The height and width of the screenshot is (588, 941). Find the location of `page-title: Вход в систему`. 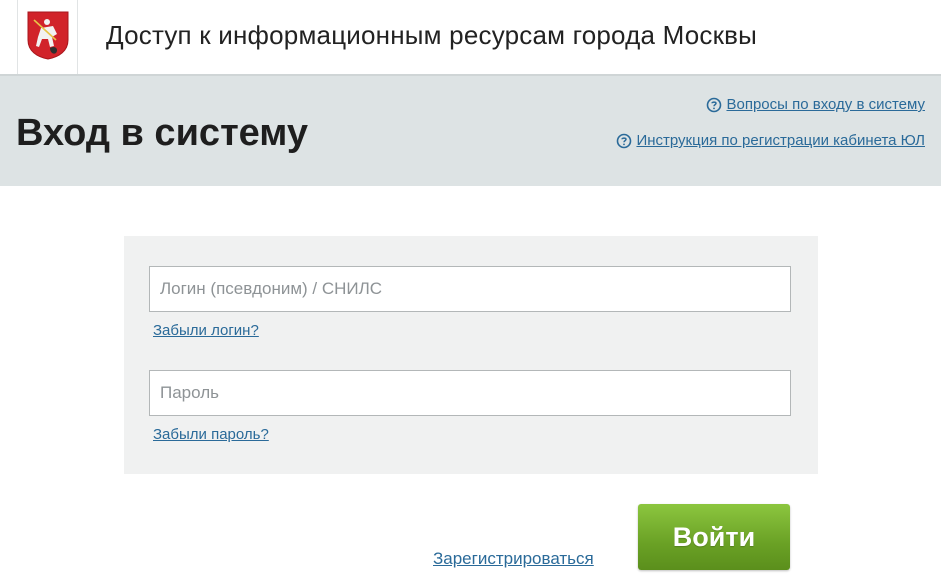

page-title: Вход в систему is located at coordinates (162, 133).